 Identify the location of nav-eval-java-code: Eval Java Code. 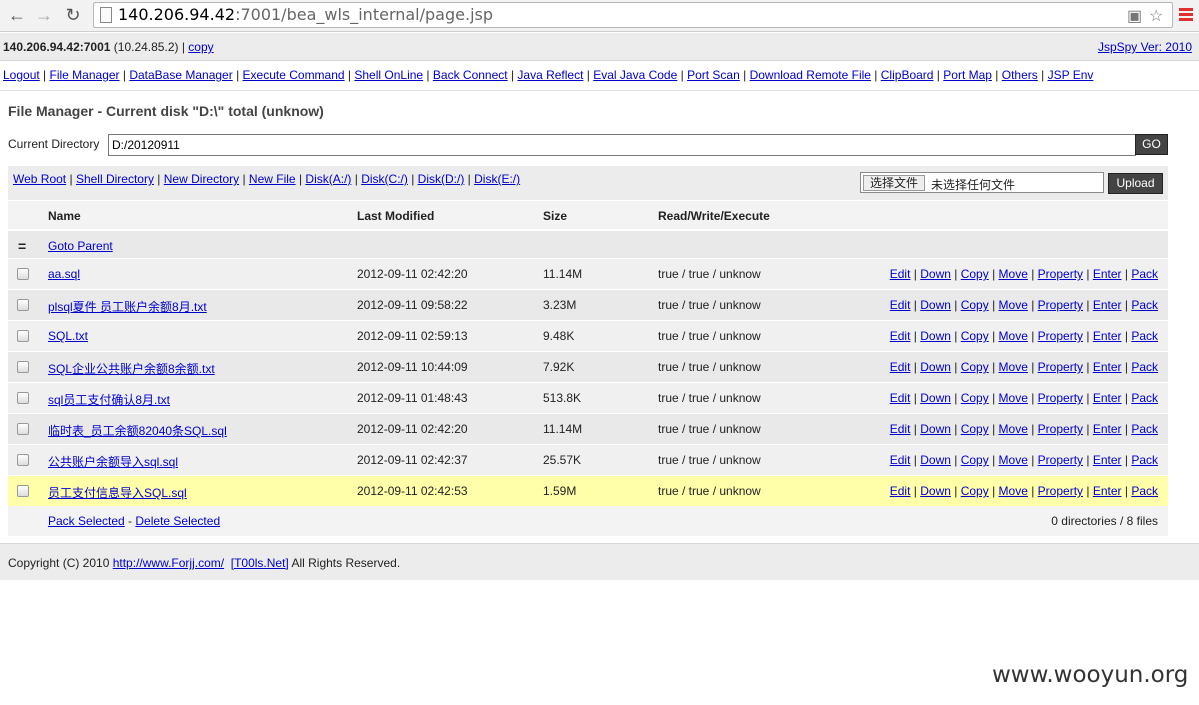
(635, 75).